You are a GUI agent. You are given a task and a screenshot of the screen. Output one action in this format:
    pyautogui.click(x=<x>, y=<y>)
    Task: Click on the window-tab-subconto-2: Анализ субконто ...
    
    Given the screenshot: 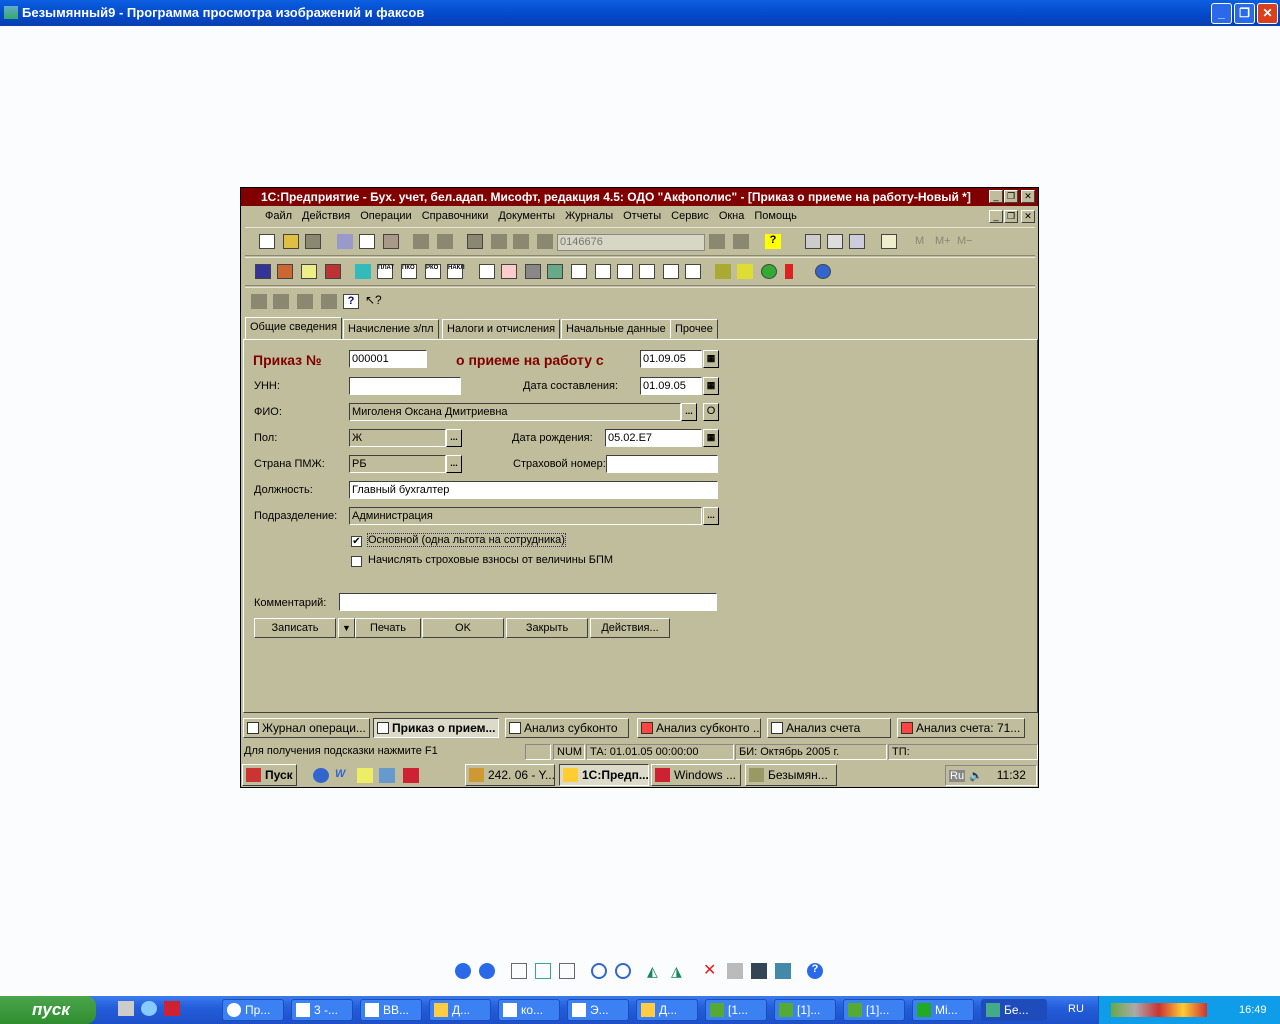 What is the action you would take?
    pyautogui.click(x=699, y=728)
    